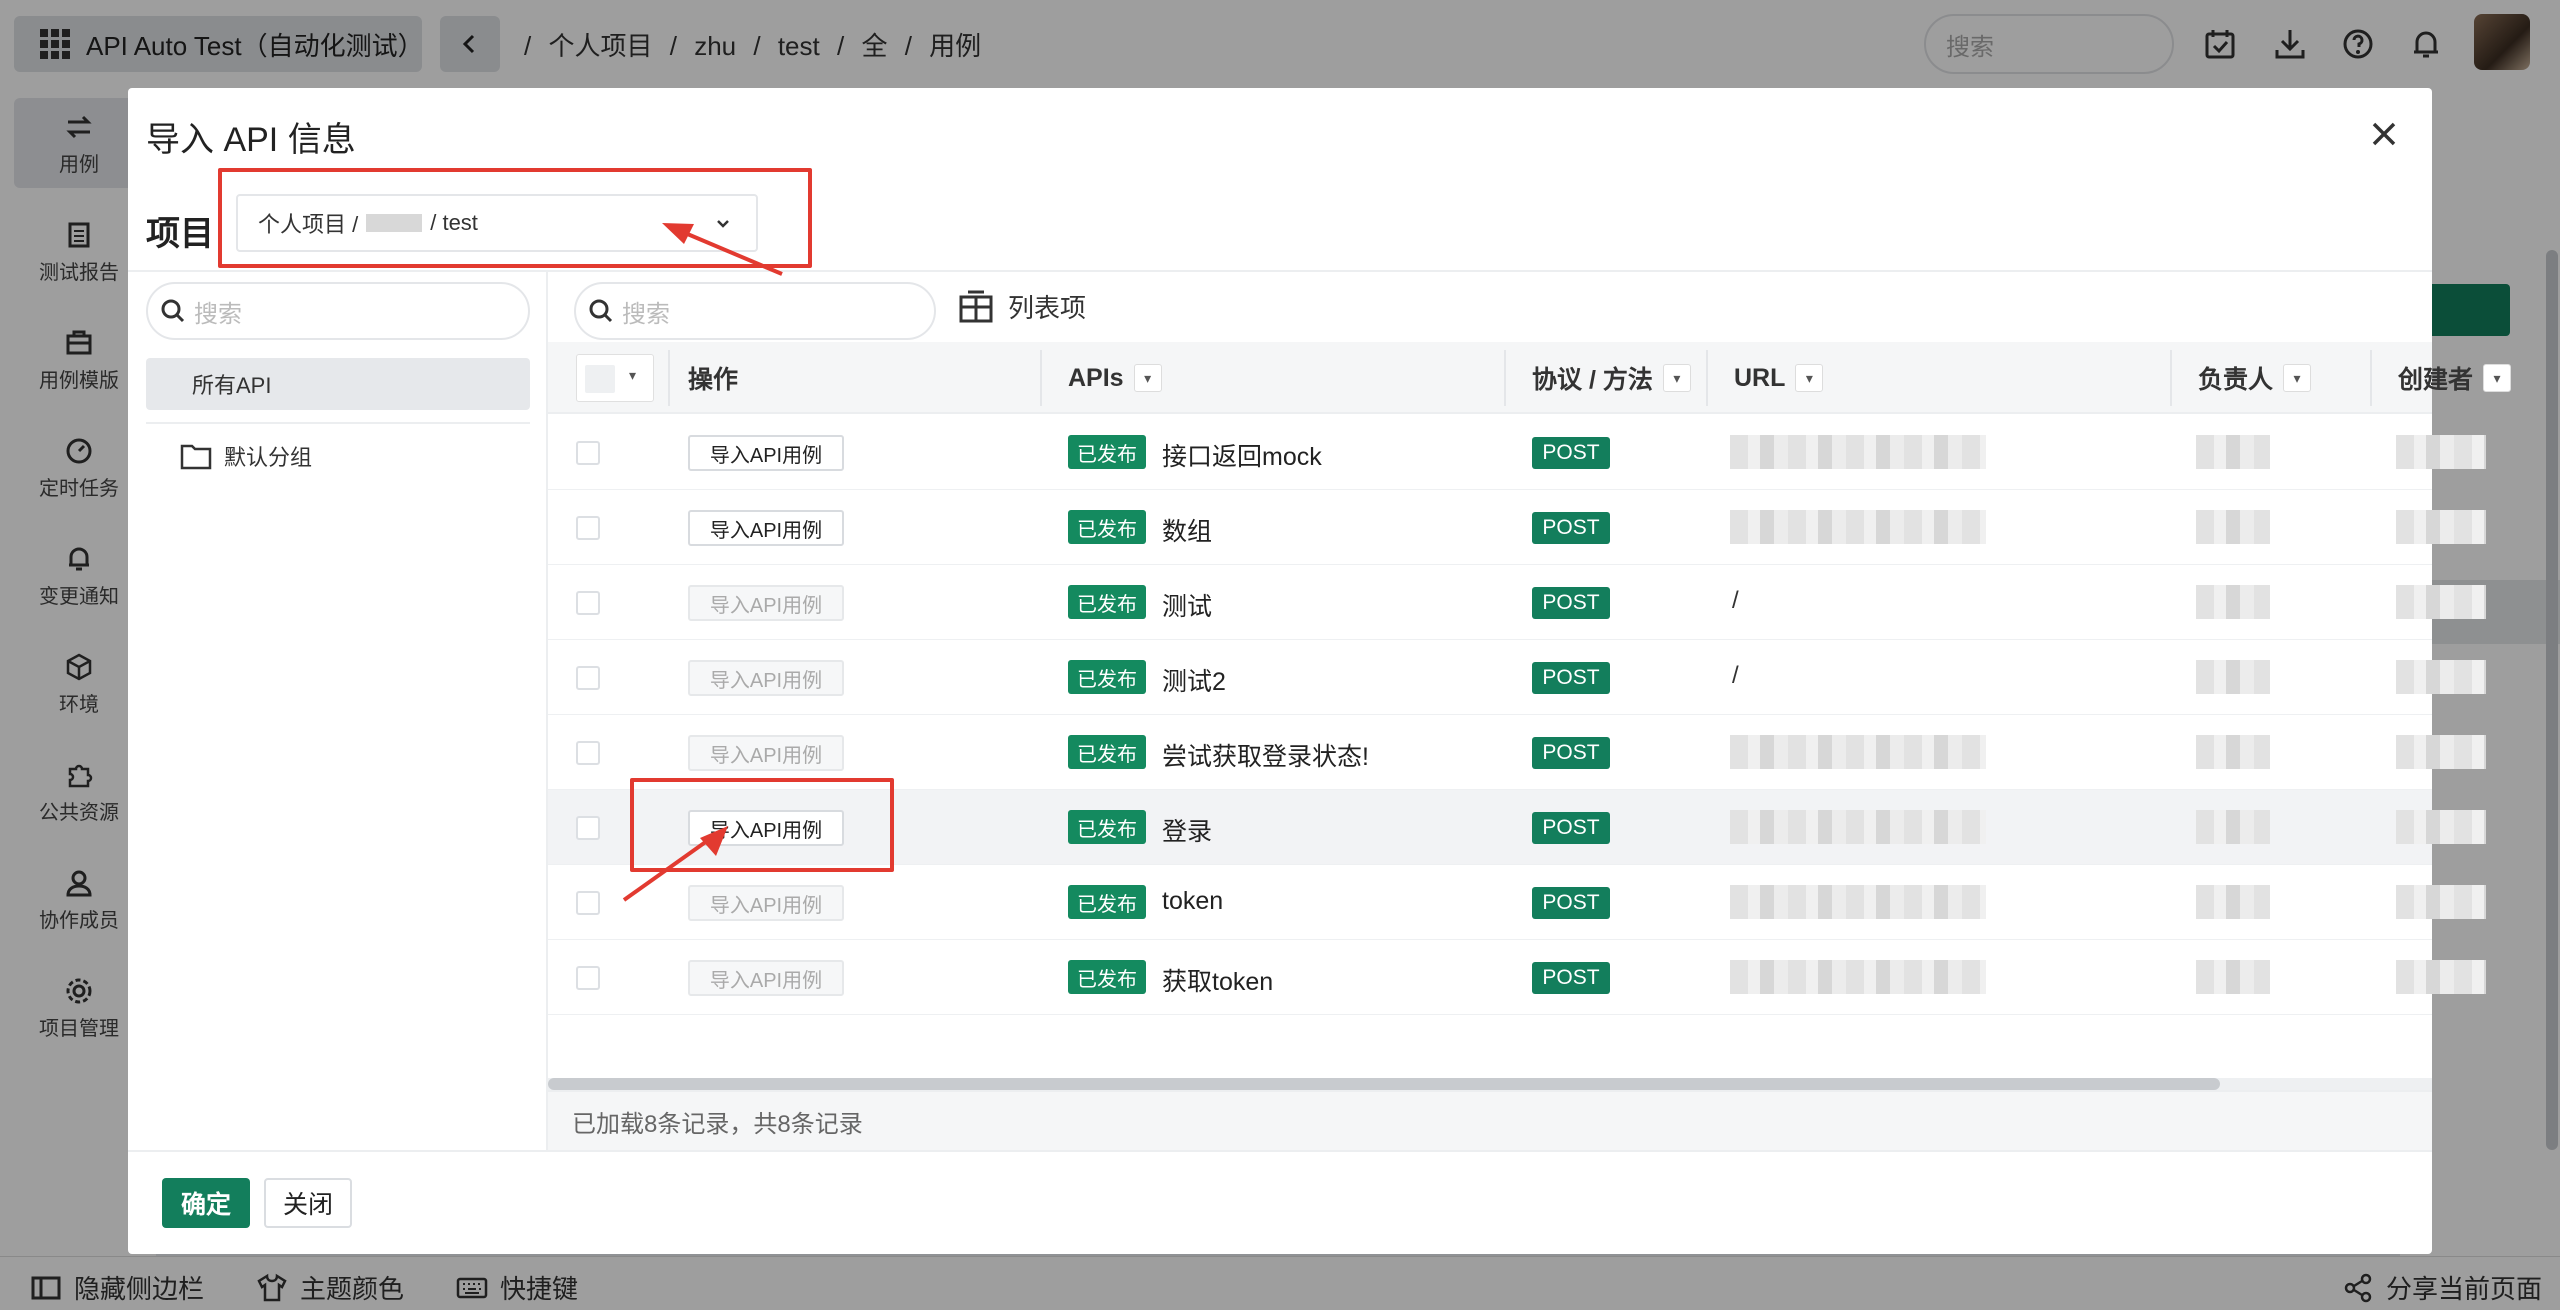 Image resolution: width=2560 pixels, height=1310 pixels. What do you see at coordinates (232, 385) in the screenshot?
I see `tree-item-label: 所有API` at bounding box center [232, 385].